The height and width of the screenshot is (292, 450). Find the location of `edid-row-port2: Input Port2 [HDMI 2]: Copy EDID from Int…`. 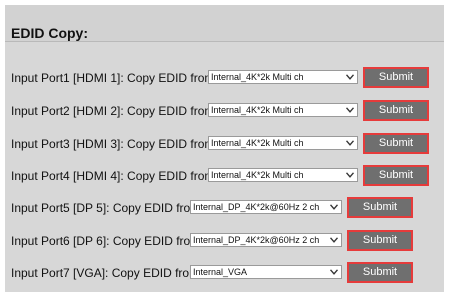

edid-row-port2: Input Port2 [HDMI 2]: Copy EDID from Int… is located at coordinates (226, 111).